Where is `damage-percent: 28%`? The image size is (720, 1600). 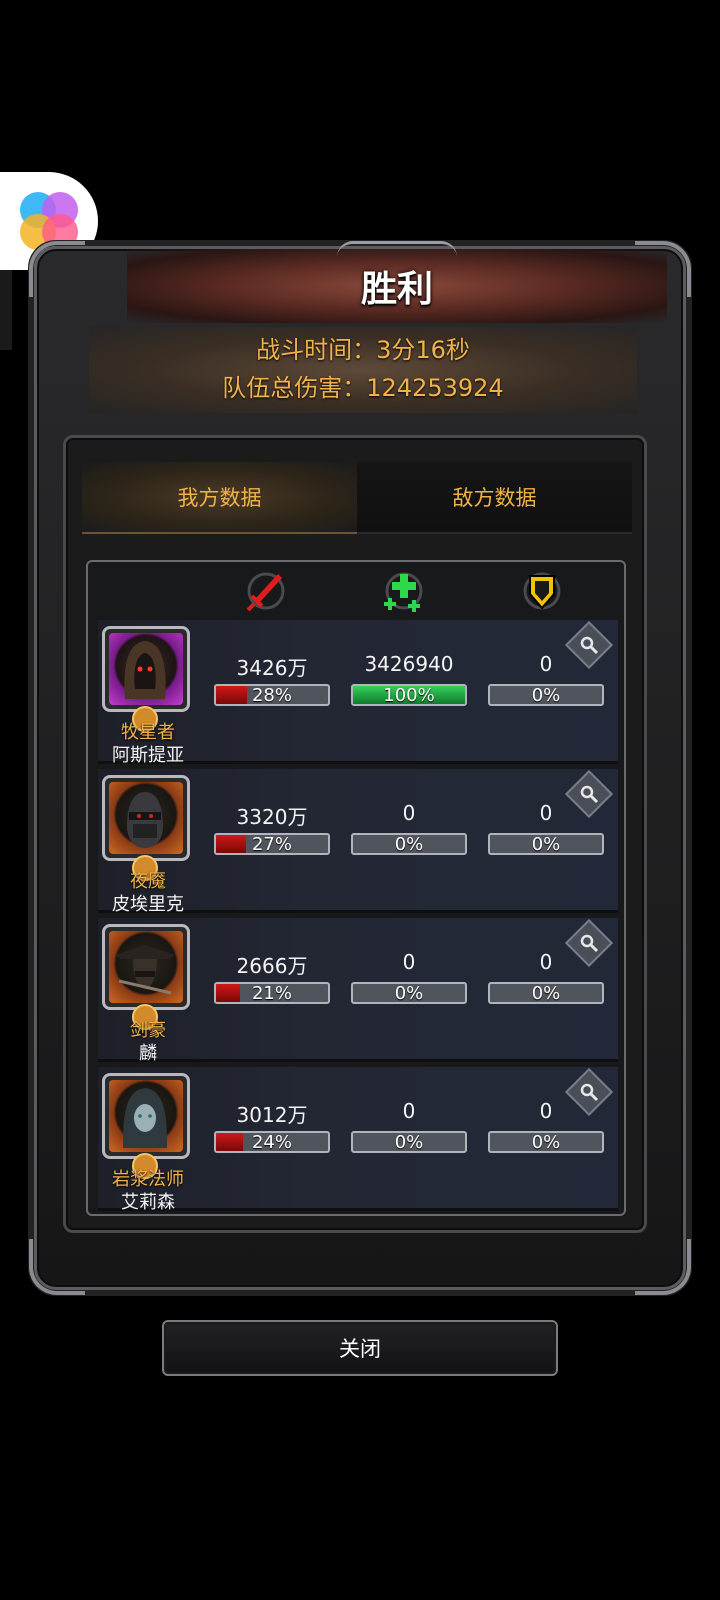 damage-percent: 28% is located at coordinates (271, 695).